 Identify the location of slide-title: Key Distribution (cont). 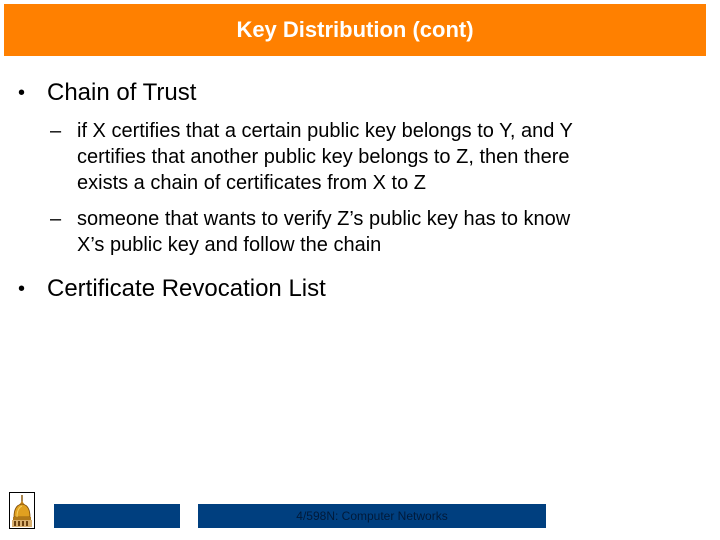
(355, 29).